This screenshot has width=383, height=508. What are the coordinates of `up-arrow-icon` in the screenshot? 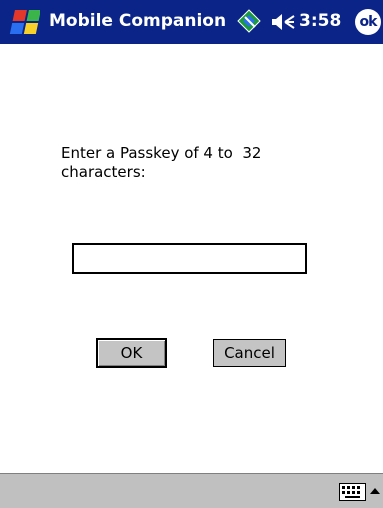 It's located at (375, 492).